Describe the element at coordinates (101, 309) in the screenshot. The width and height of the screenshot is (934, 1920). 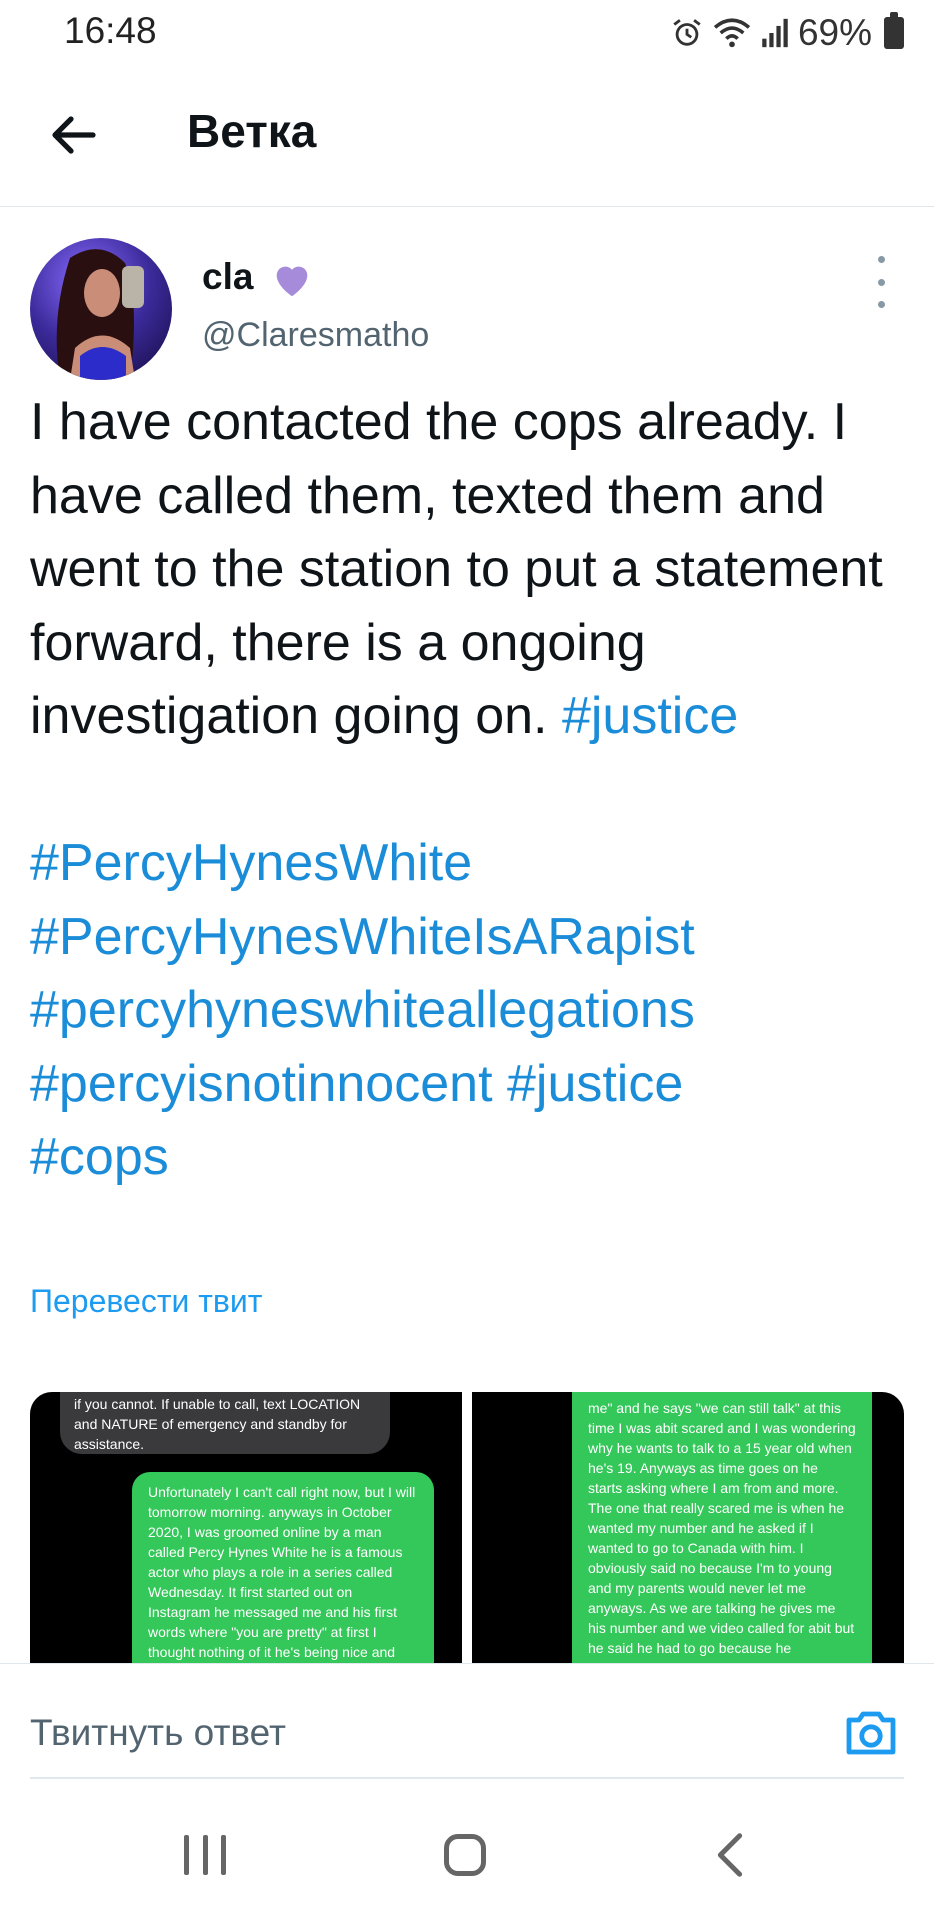
I see `avatar` at that location.